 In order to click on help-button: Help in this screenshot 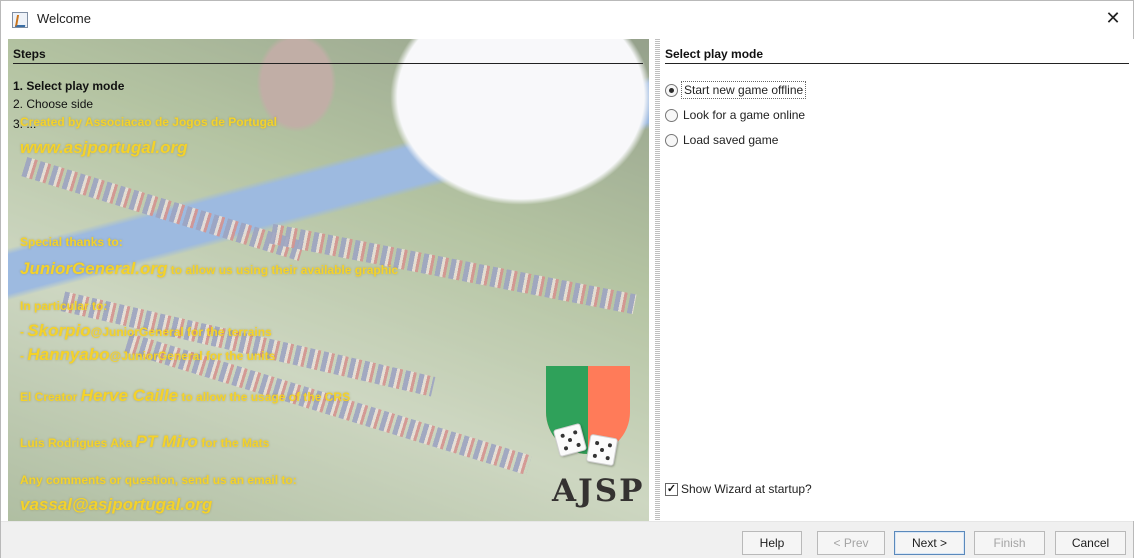, I will do `click(772, 543)`.